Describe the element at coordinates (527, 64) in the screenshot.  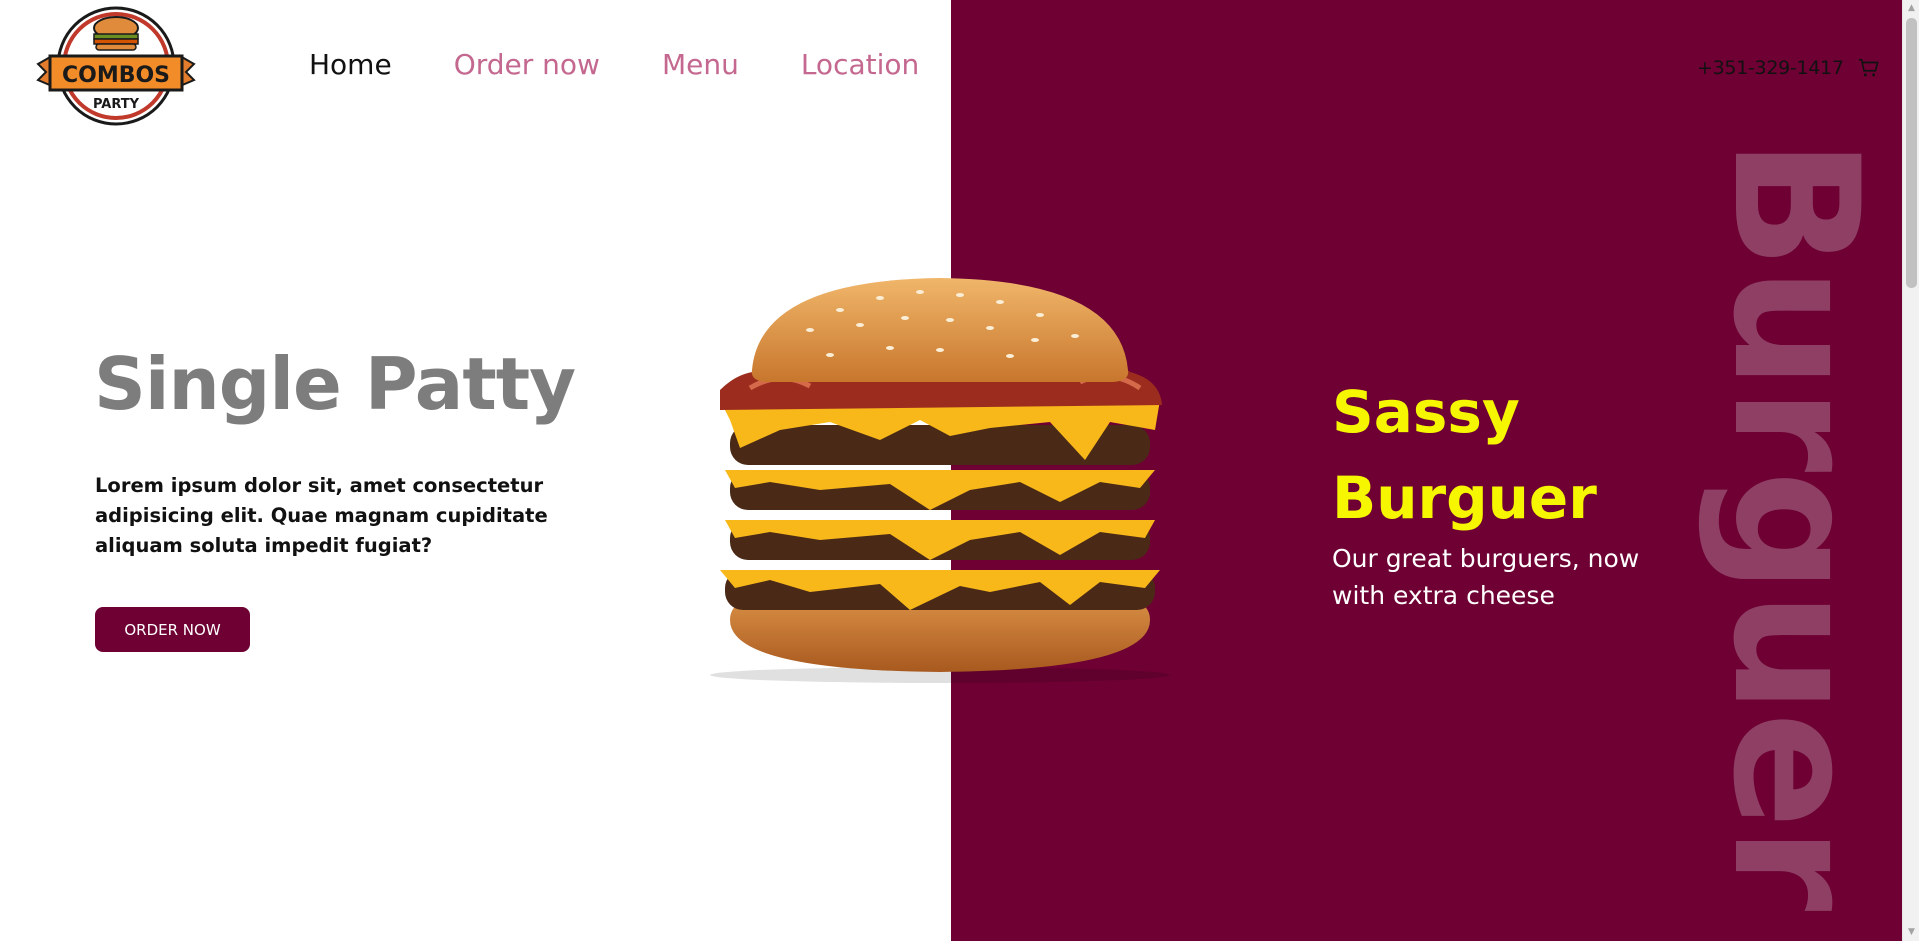
I see `nav-order-now: Order now` at that location.